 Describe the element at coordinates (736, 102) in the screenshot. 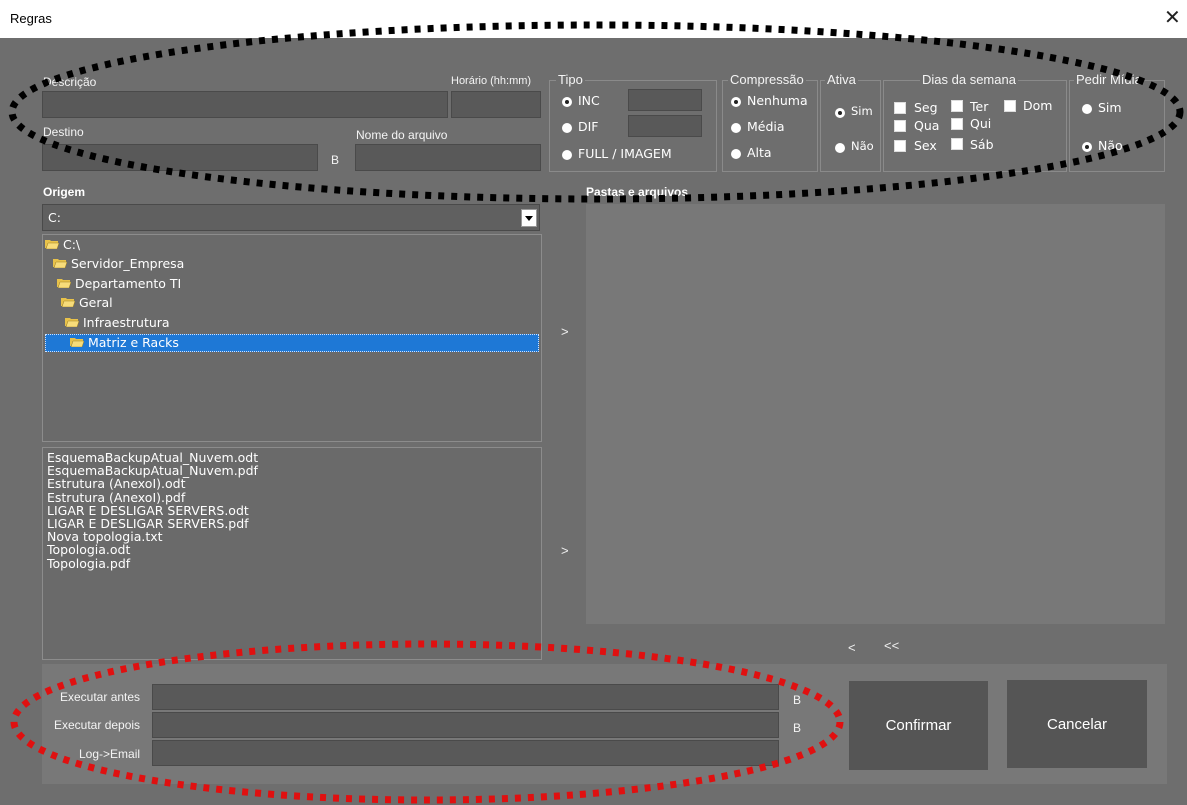

I see `compressao-nenhuma-radio` at that location.